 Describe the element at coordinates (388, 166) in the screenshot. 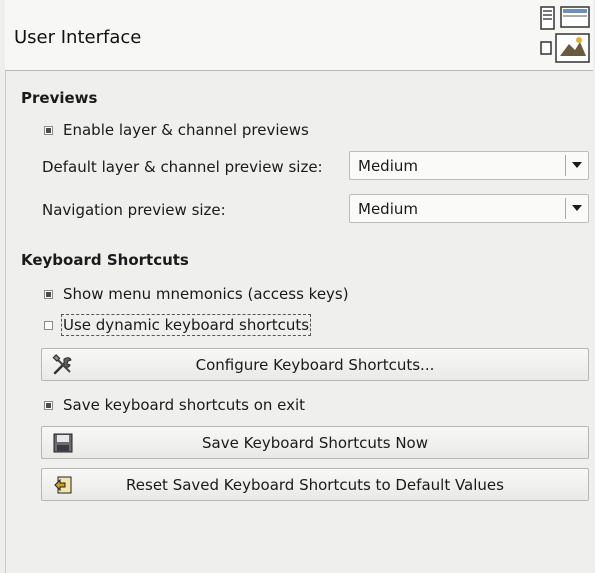

I see `default-preview-size-value: Medium` at that location.